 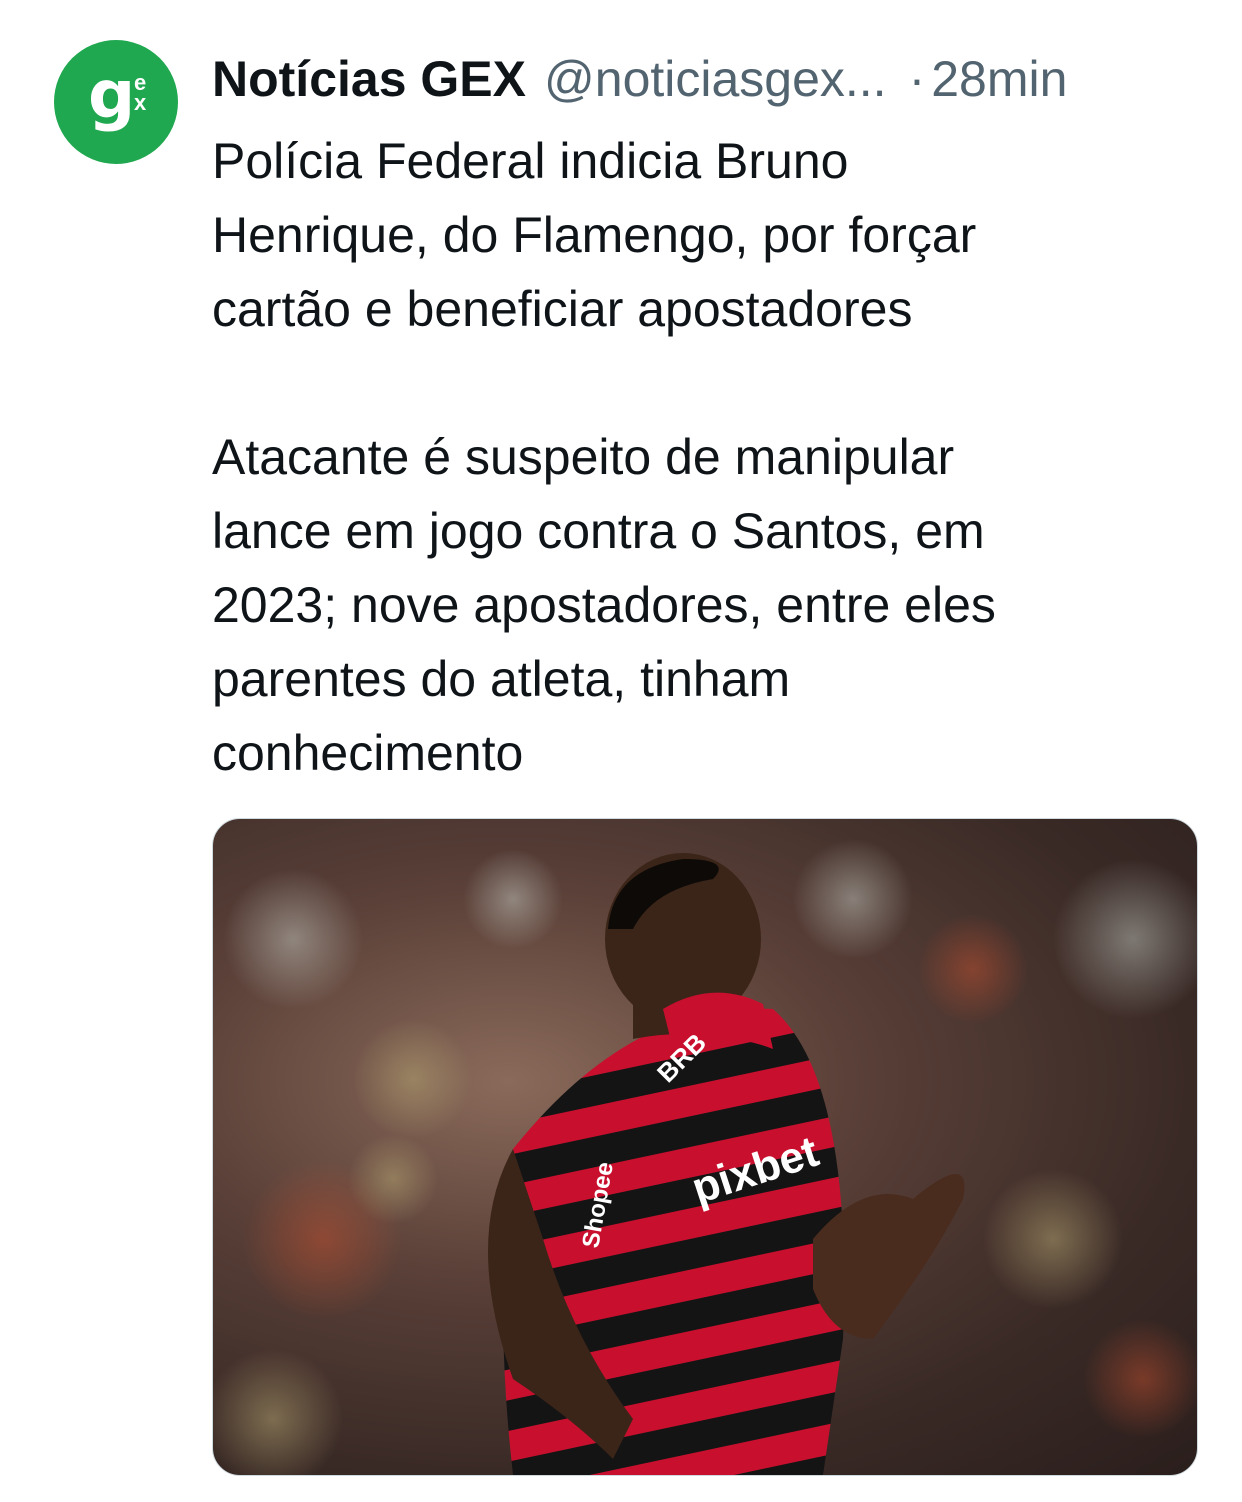 What do you see at coordinates (583, 457) in the screenshot?
I see `body-line: Atacante é suspeito de manipular` at bounding box center [583, 457].